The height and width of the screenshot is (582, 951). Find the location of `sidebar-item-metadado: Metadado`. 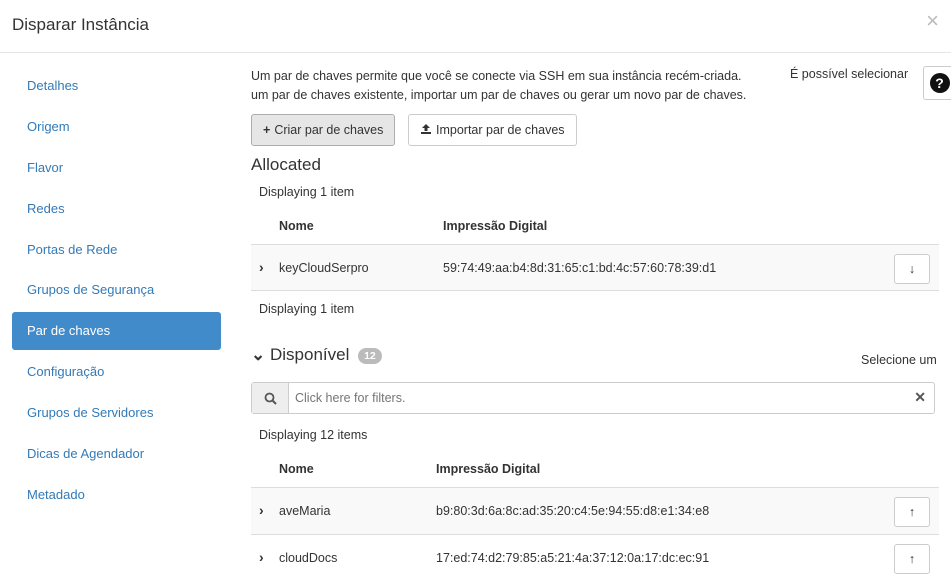

sidebar-item-metadado: Metadado is located at coordinates (116, 495).